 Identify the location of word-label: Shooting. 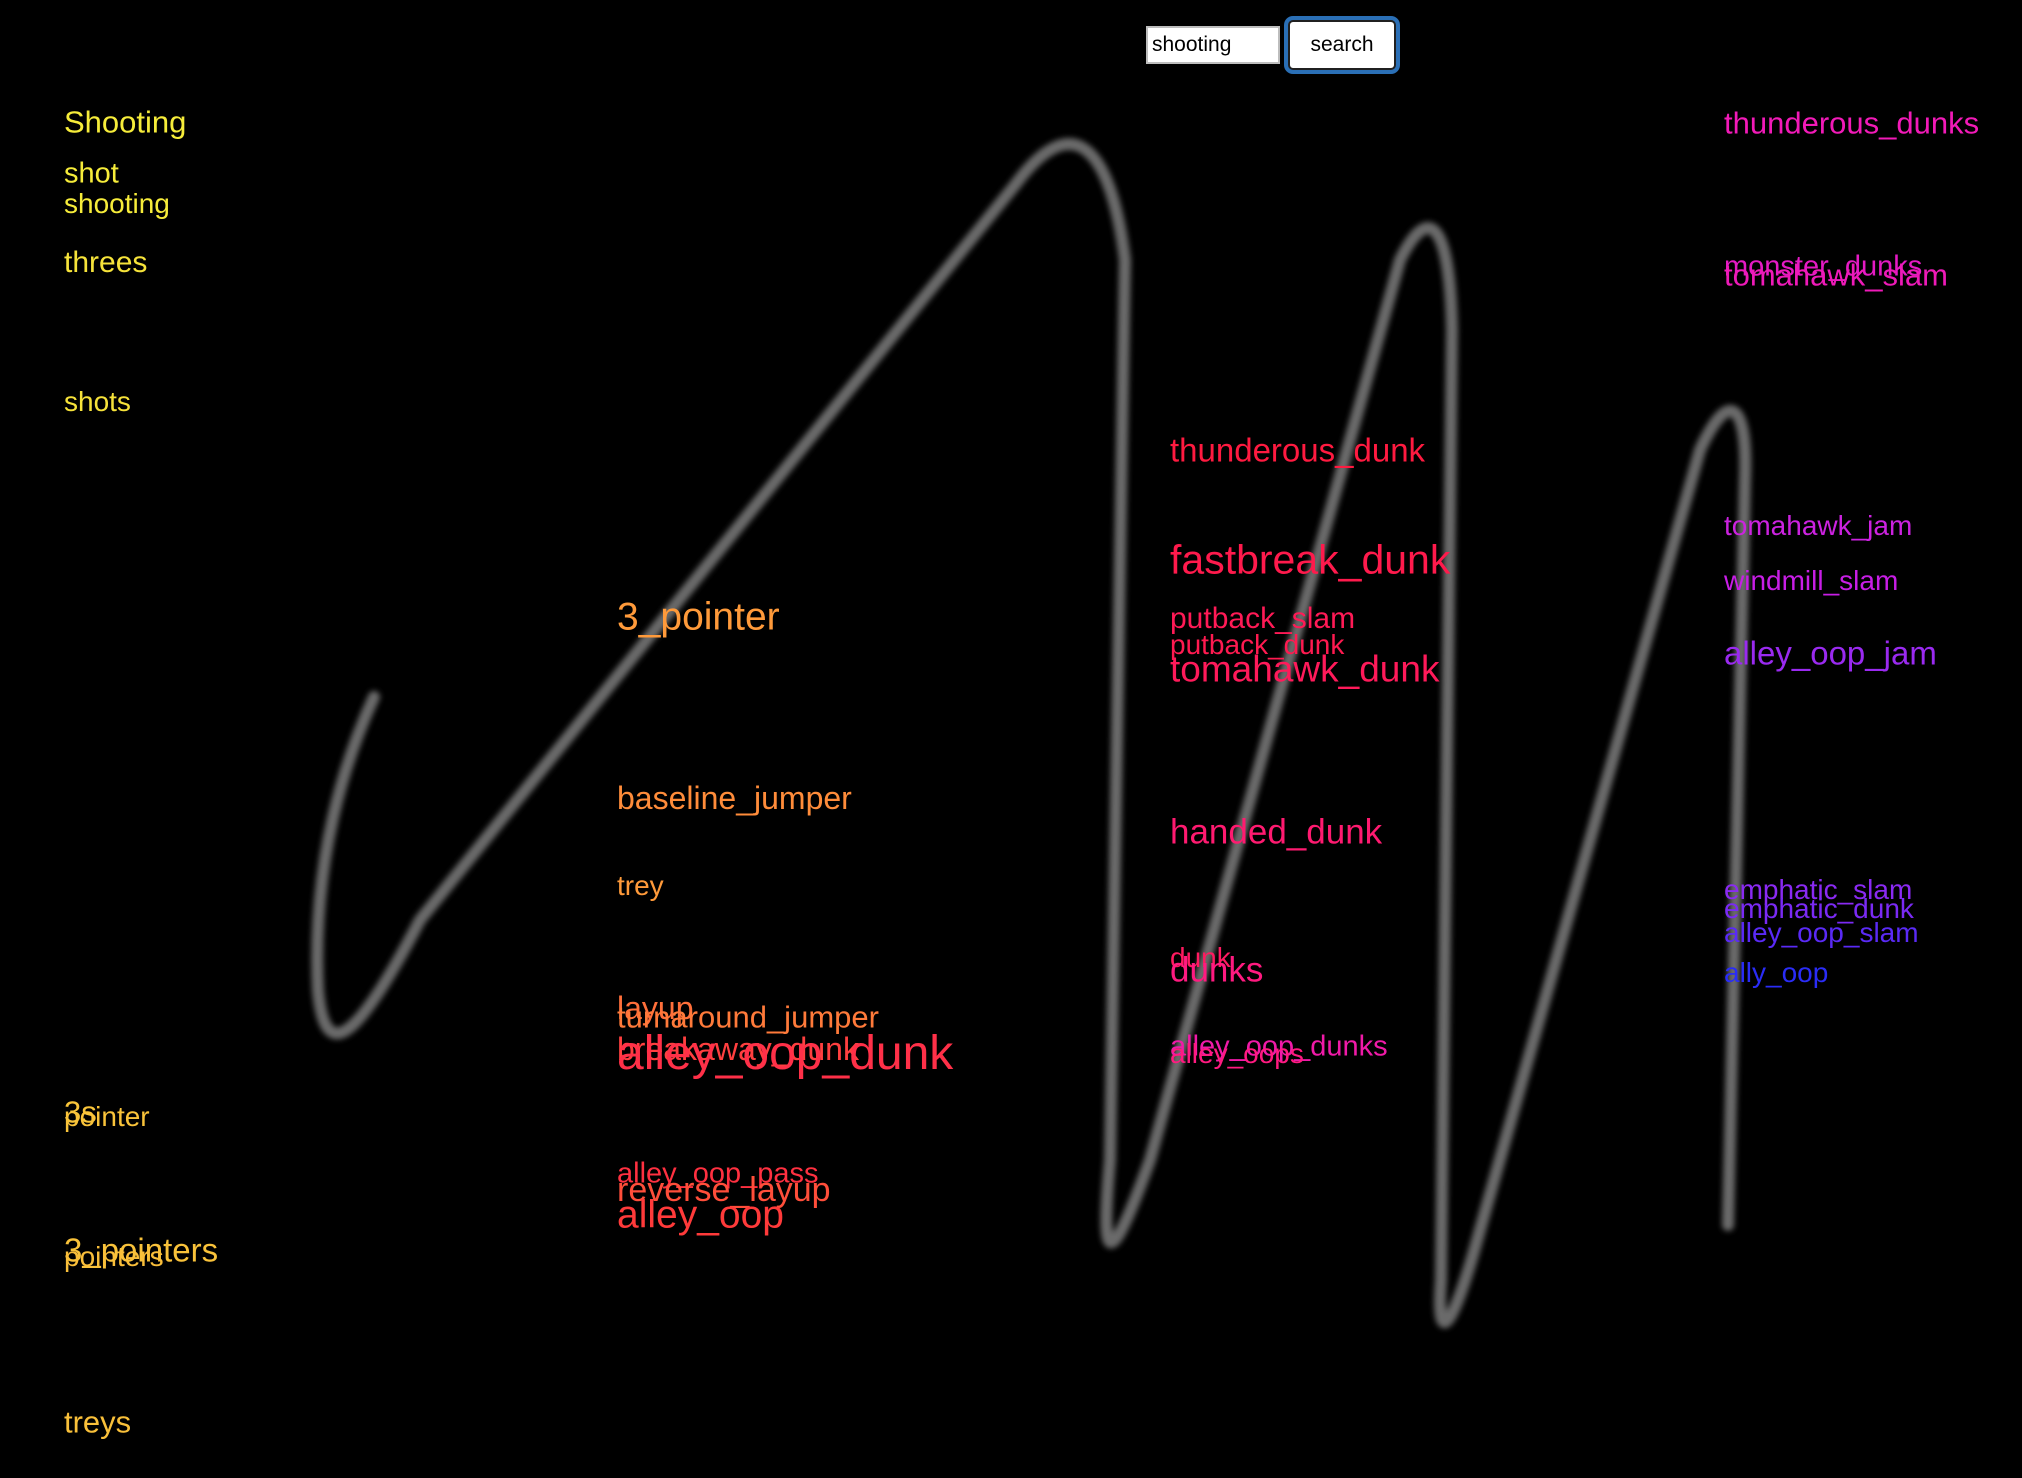
(125, 122).